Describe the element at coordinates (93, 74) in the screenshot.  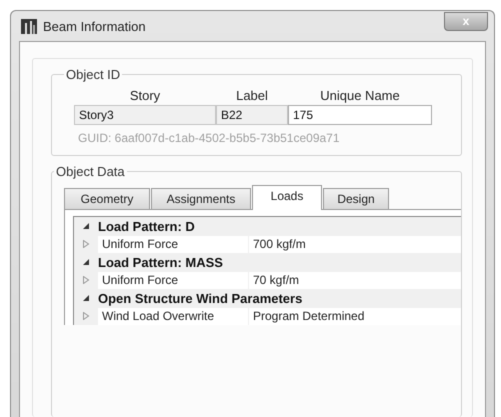
I see `group-legend: Object ID` at that location.